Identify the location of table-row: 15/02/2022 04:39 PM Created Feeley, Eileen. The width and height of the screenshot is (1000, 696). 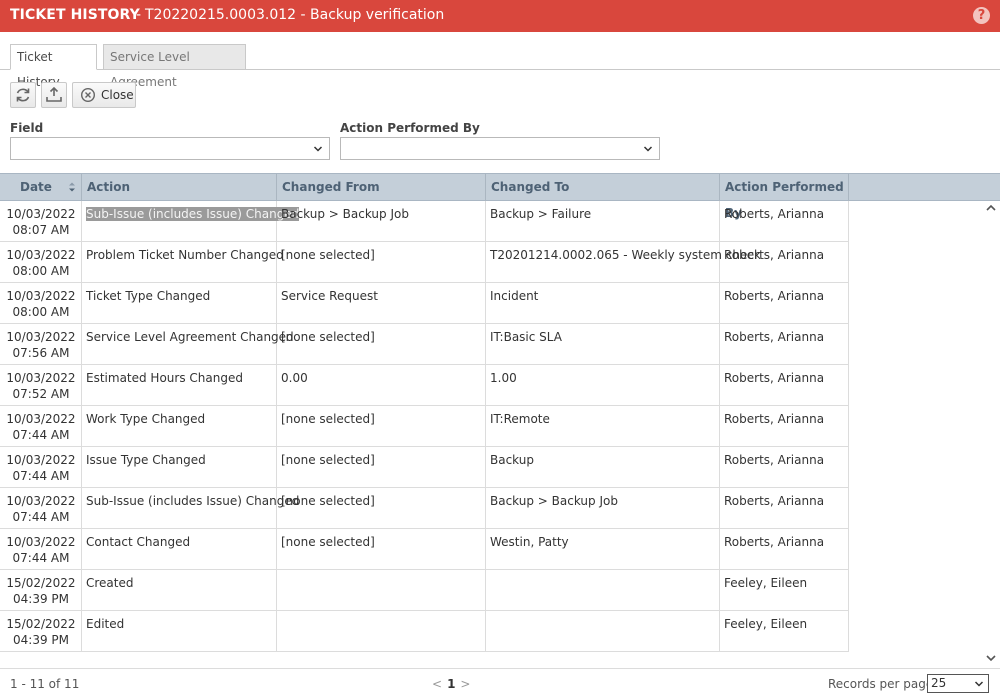
(424, 590).